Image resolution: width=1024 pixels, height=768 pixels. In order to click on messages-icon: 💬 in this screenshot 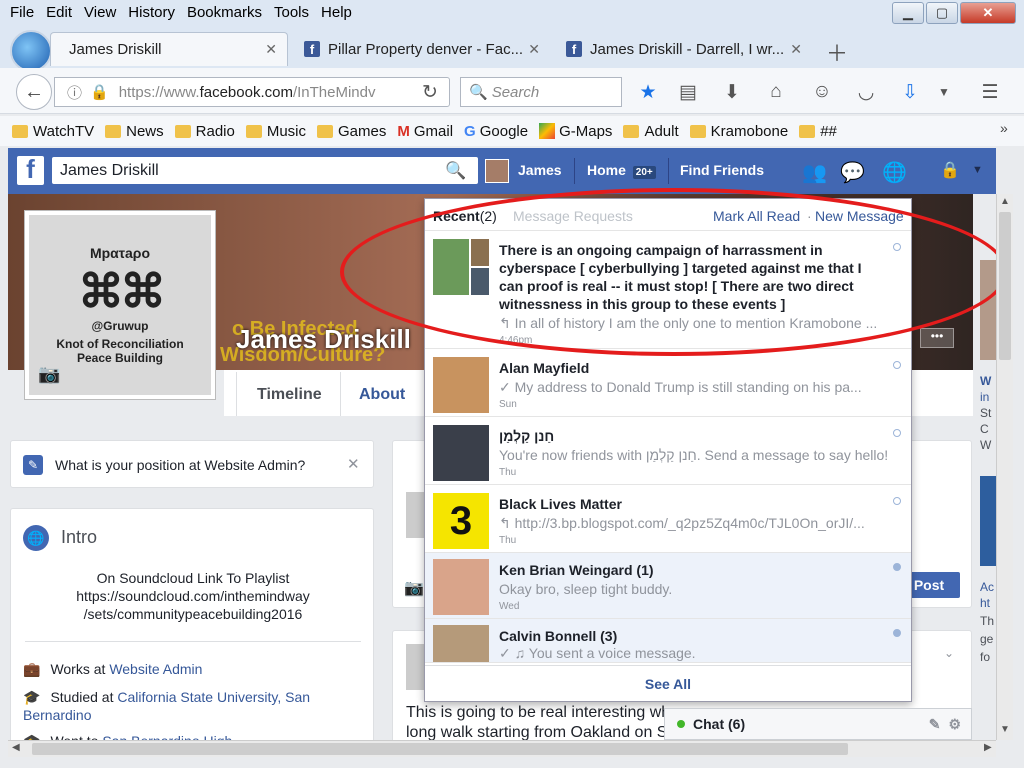, I will do `click(852, 172)`.